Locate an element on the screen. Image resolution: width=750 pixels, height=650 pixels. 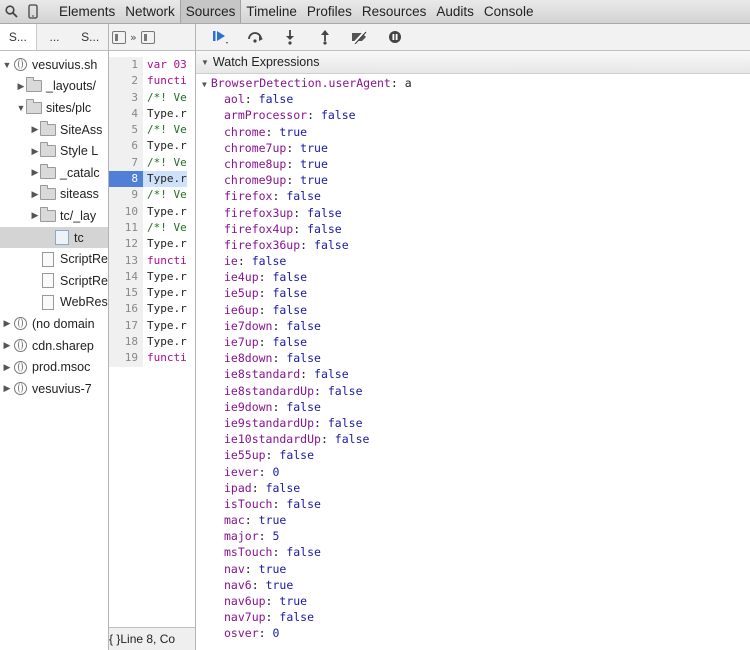
watch-property: ie8standard: false is located at coordinates (473, 374).